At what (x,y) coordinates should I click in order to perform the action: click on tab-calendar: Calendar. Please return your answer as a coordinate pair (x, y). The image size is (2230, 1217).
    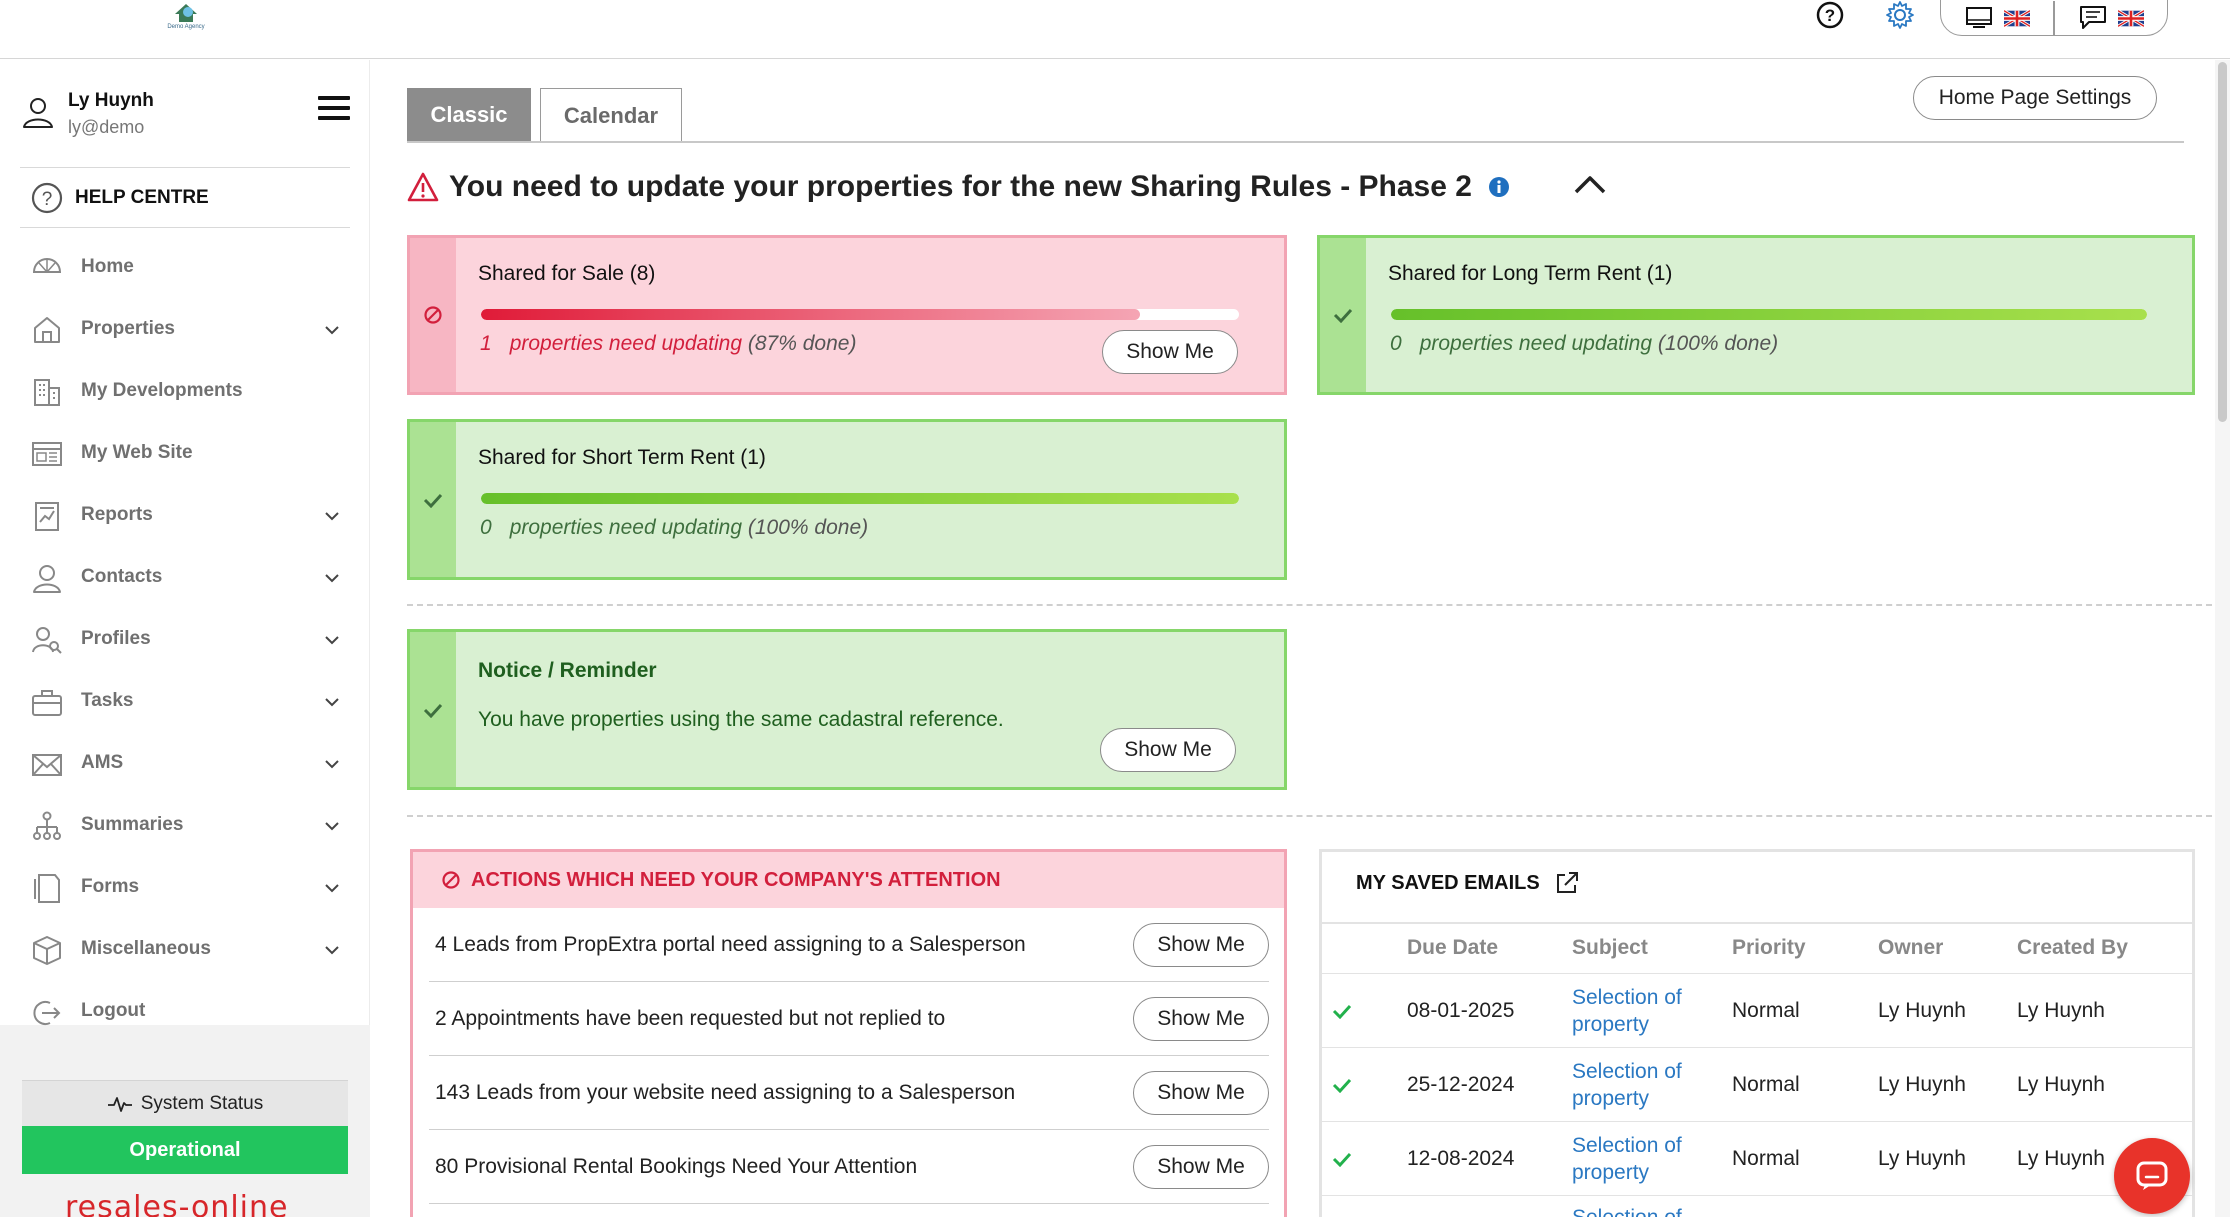
    Looking at the image, I should click on (611, 115).